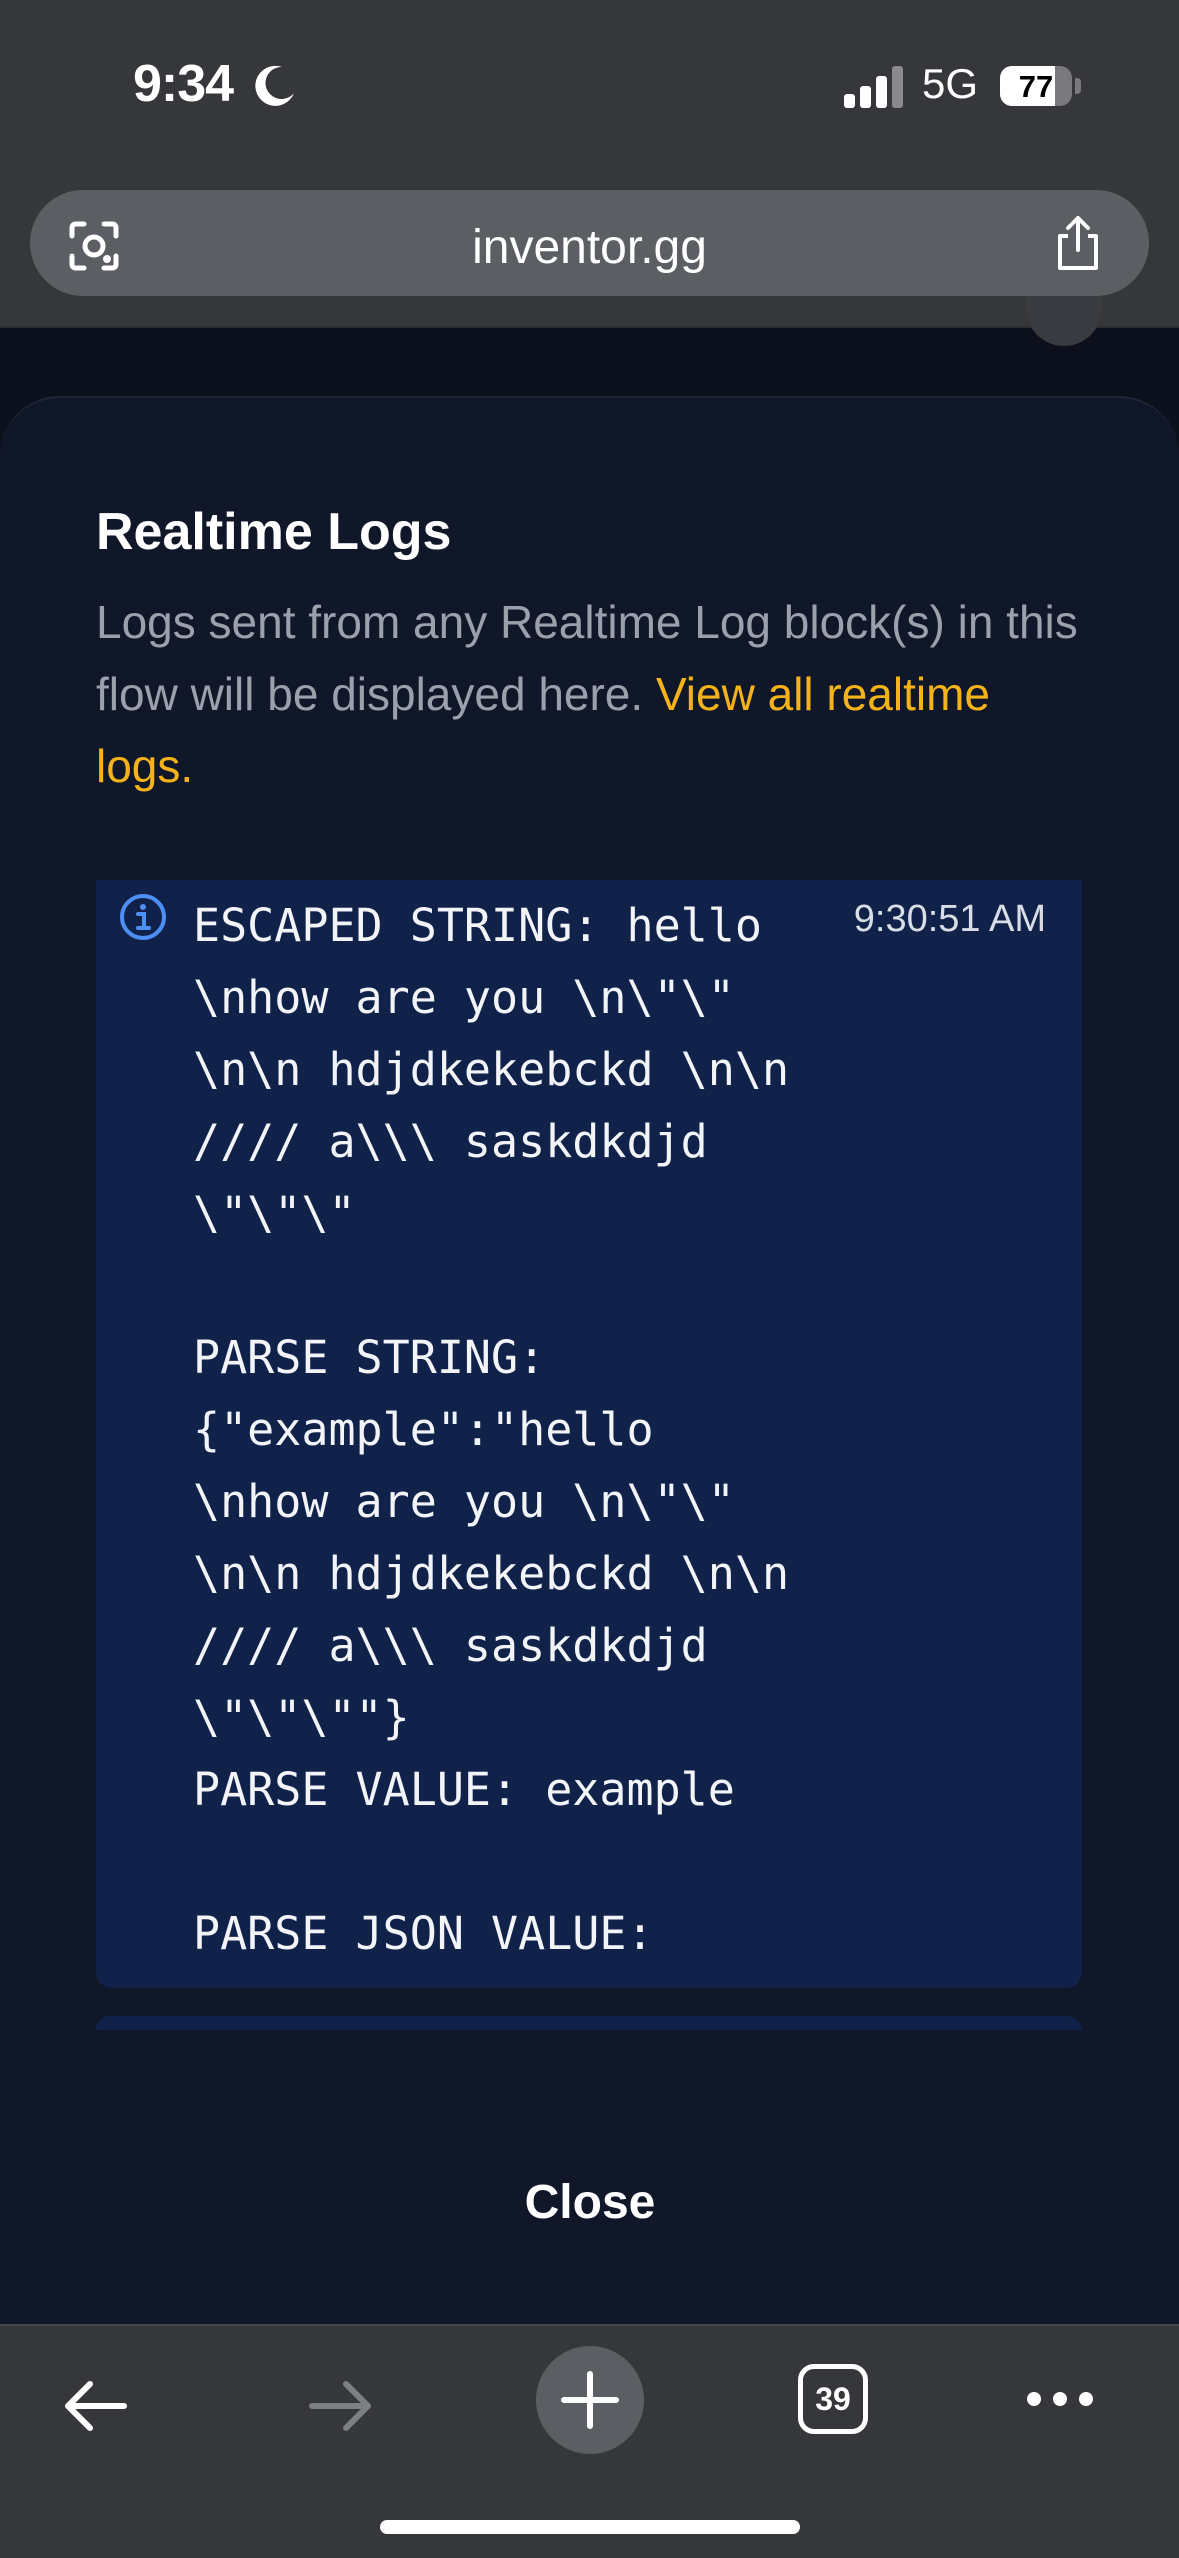 The image size is (1179, 2558). I want to click on new-tab-button, so click(590, 2400).